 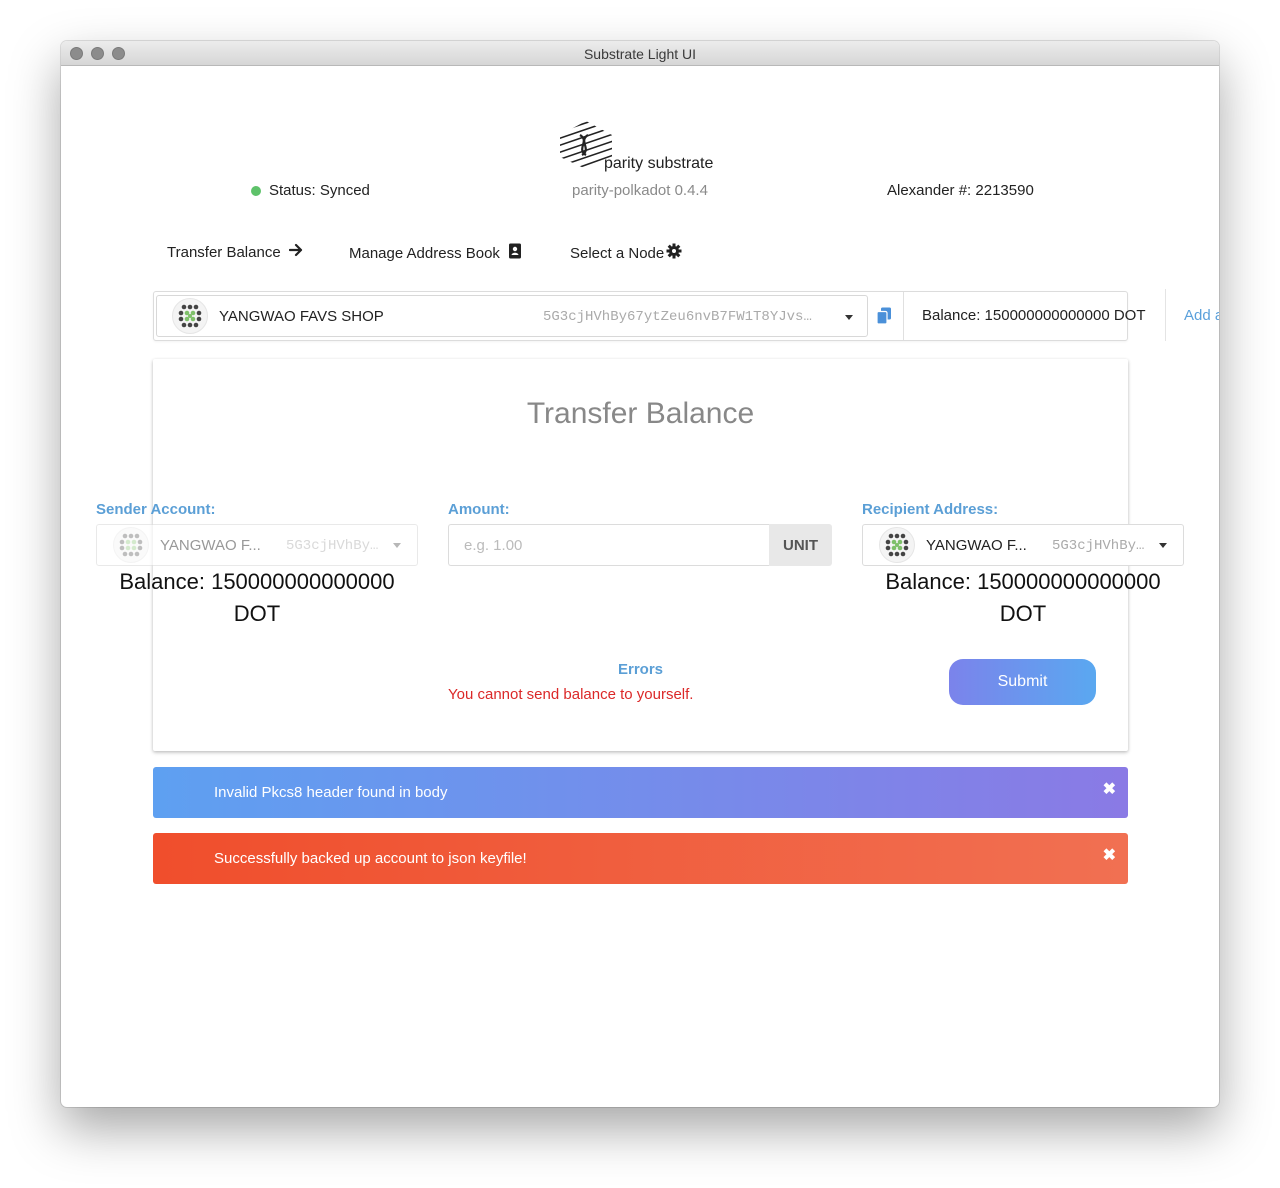 I want to click on logo-text: parity substrate, so click(x=658, y=164).